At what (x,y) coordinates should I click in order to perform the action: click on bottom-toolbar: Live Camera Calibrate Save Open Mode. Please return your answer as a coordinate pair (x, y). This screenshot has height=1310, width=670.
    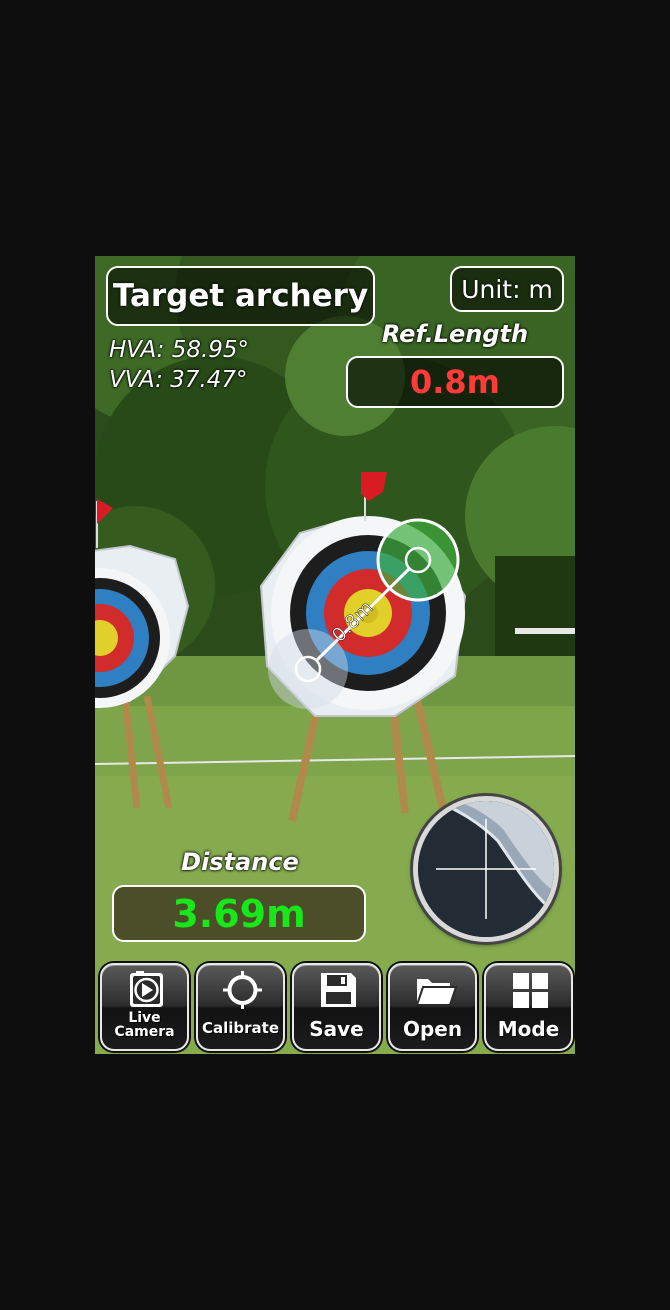
    Looking at the image, I should click on (335, 1006).